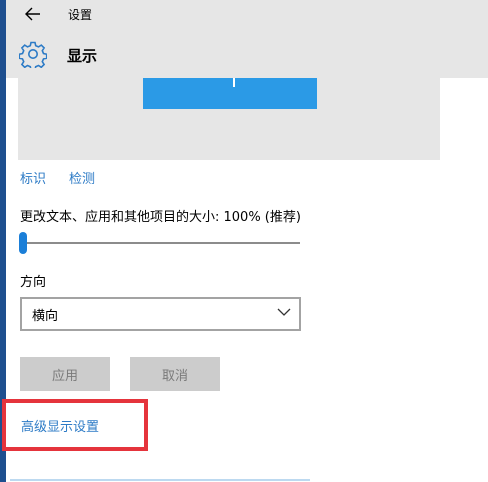 This screenshot has width=488, height=482. What do you see at coordinates (33, 282) in the screenshot?
I see `orientation-label: 方向` at bounding box center [33, 282].